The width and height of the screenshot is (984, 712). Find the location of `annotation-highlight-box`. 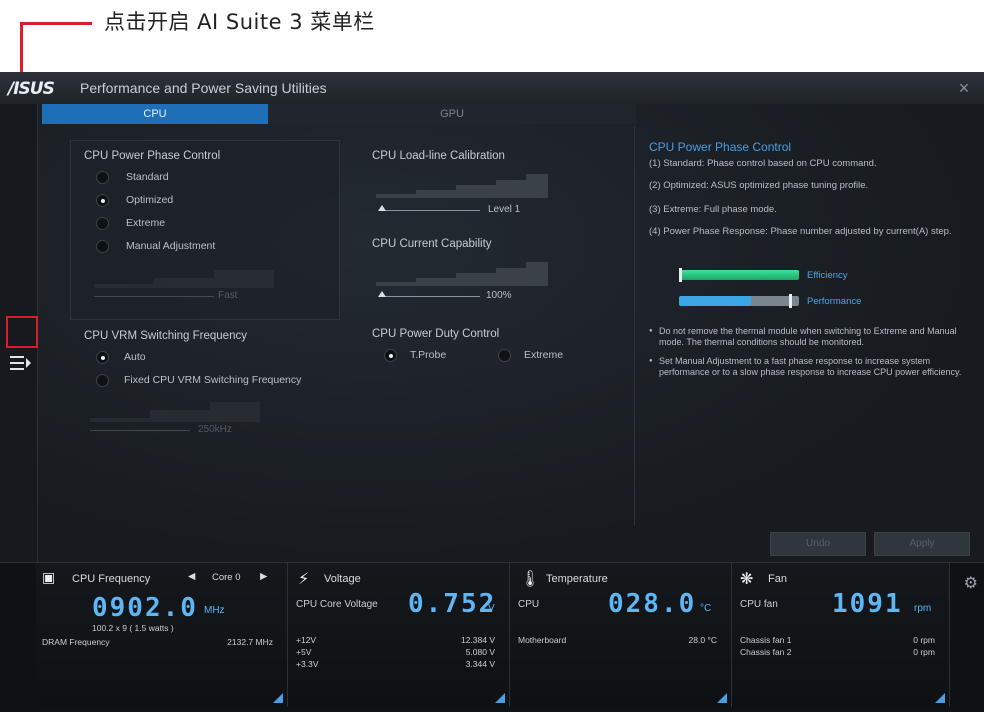

annotation-highlight-box is located at coordinates (22, 332).